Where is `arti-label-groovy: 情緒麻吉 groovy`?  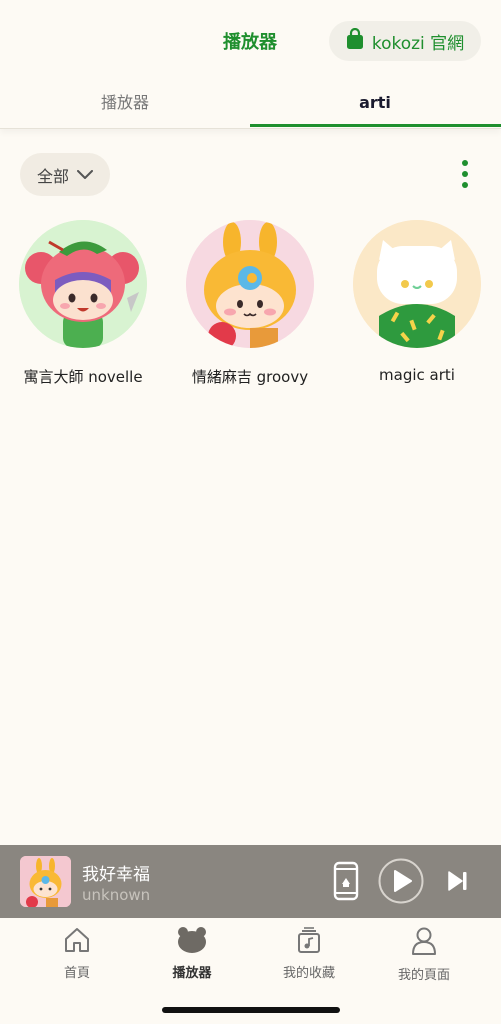 arti-label-groovy: 情緒麻吉 groovy is located at coordinates (250, 377).